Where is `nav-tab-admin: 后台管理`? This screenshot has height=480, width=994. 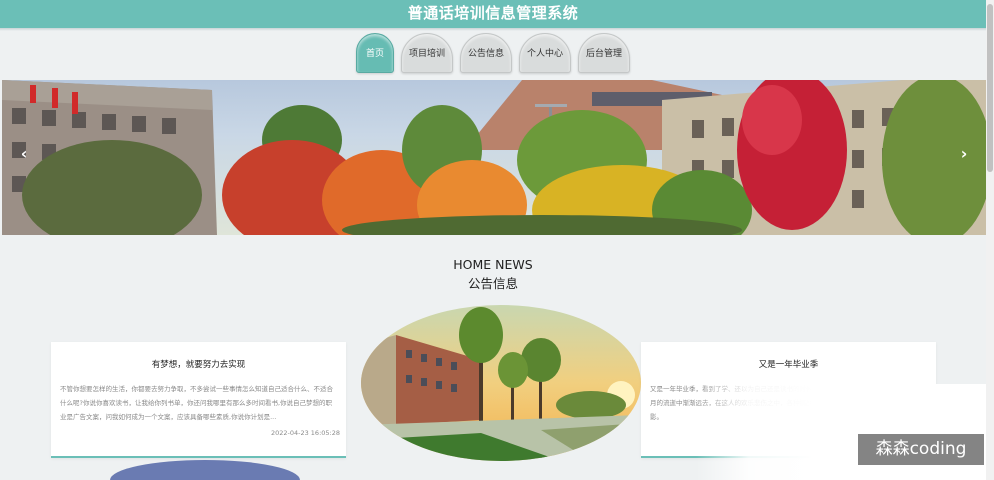
nav-tab-admin: 后台管理 is located at coordinates (604, 53).